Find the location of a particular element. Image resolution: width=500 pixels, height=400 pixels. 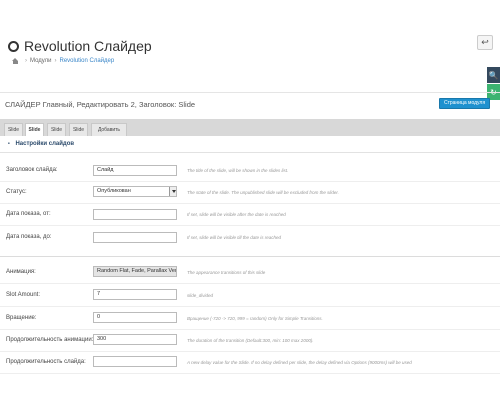

status-select-value: Опубликован is located at coordinates (114, 191).